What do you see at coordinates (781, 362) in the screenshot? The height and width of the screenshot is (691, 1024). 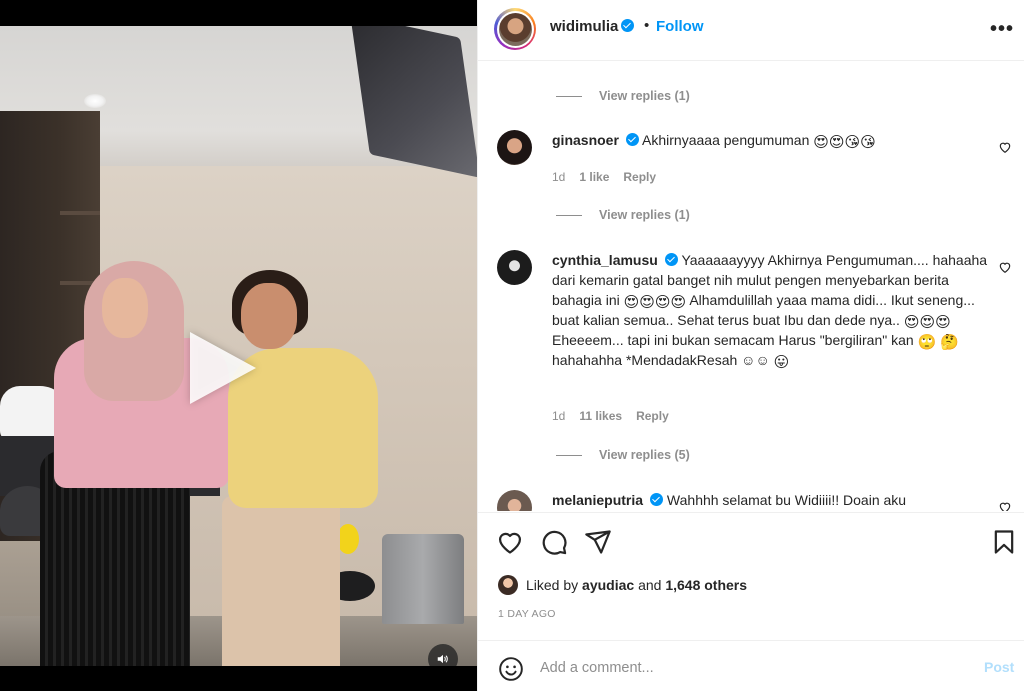 I see `emoji: 😛` at bounding box center [781, 362].